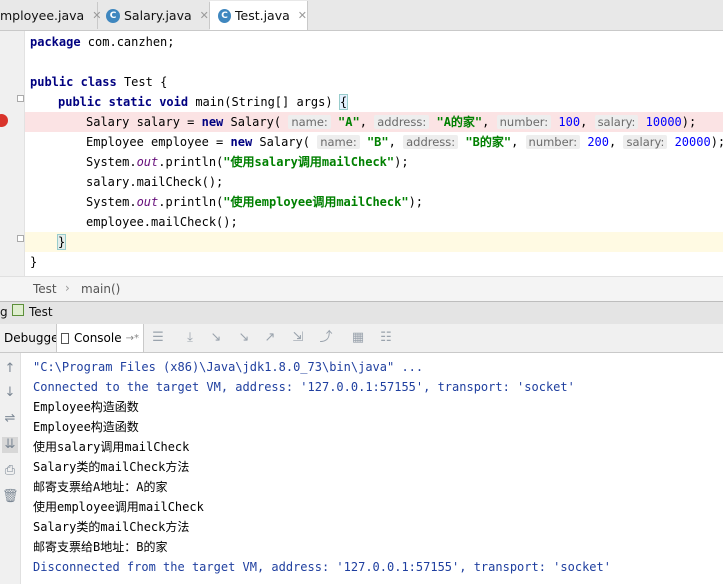 The width and height of the screenshot is (723, 584). I want to click on code-line-12: }, so click(34, 262).